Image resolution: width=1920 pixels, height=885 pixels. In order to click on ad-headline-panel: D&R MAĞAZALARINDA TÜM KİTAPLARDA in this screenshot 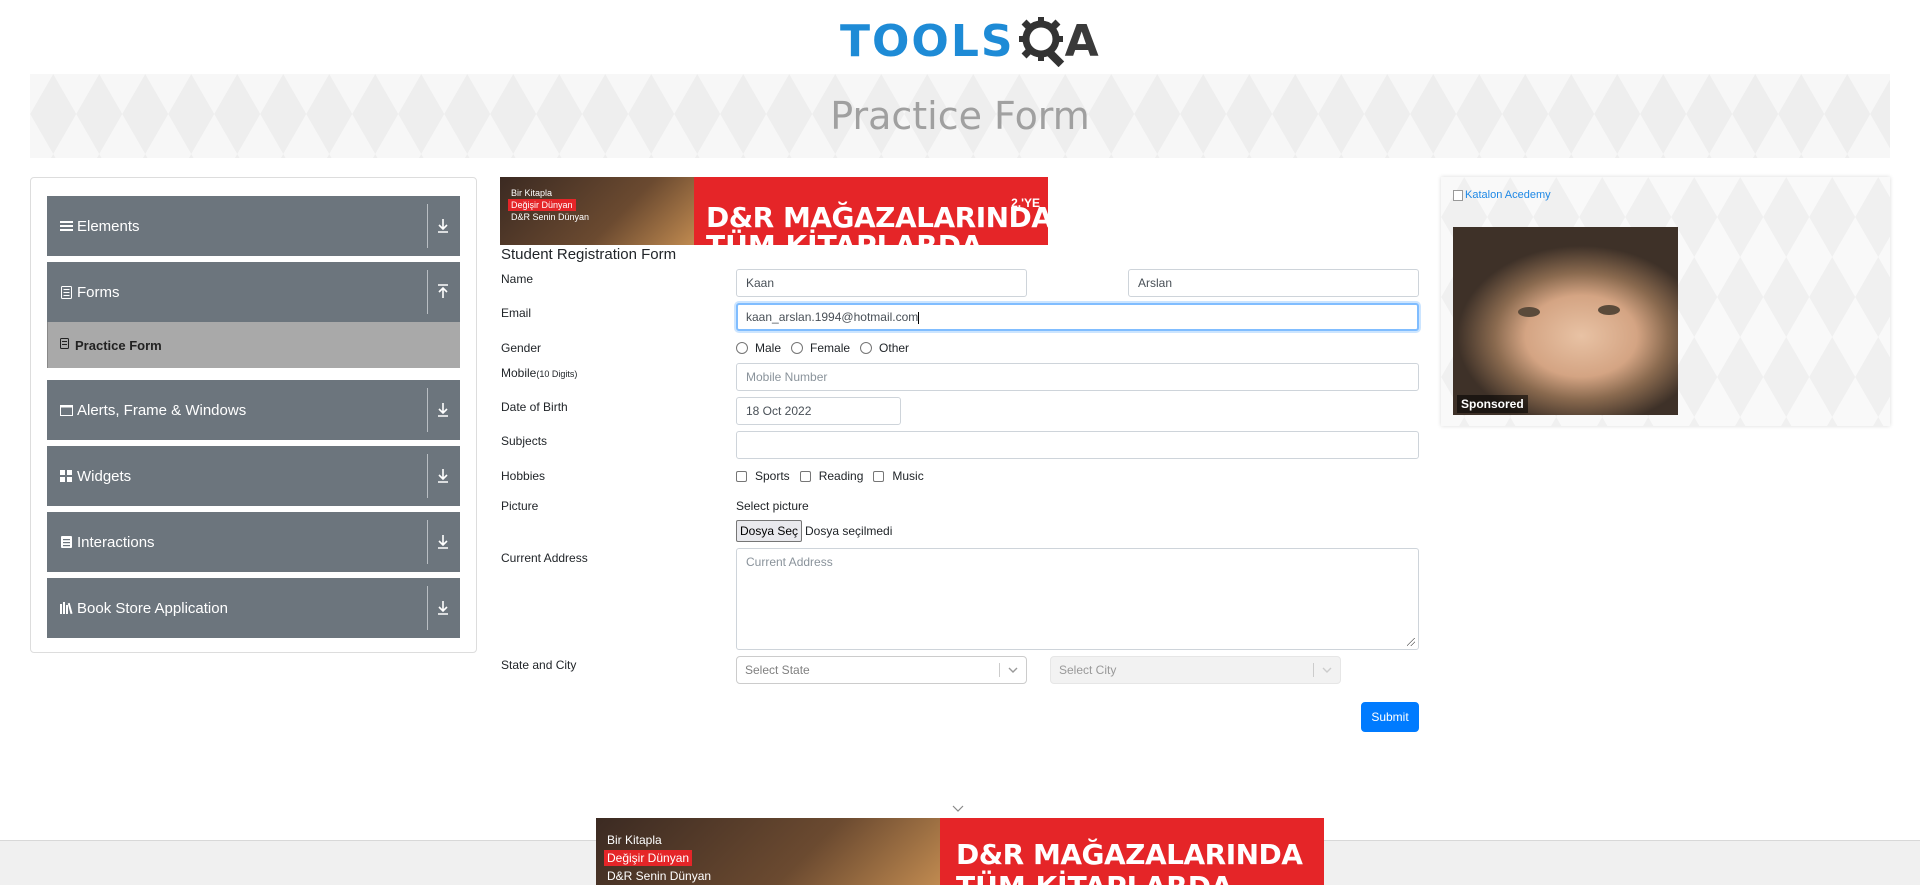, I will do `click(1132, 851)`.